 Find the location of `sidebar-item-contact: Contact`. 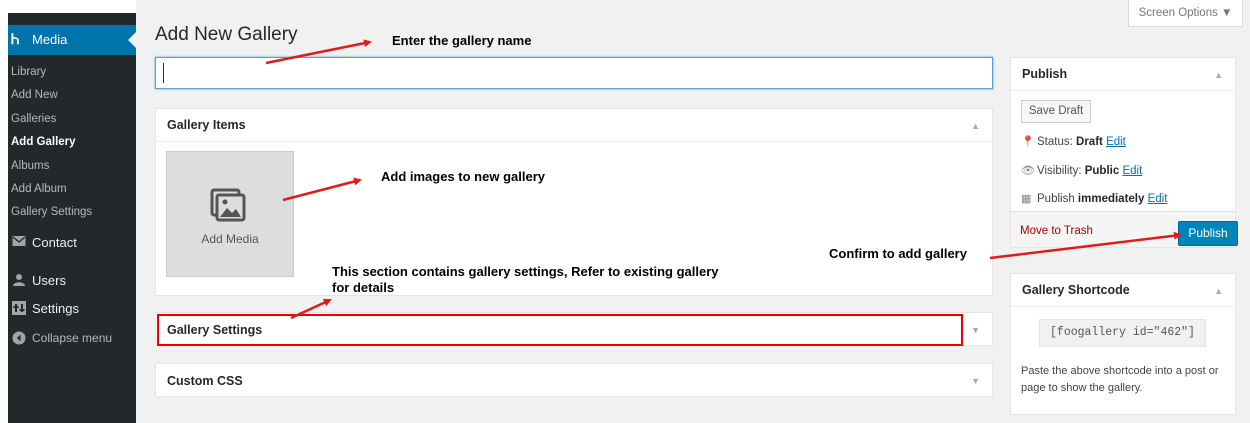

sidebar-item-contact: Contact is located at coordinates (72, 243).